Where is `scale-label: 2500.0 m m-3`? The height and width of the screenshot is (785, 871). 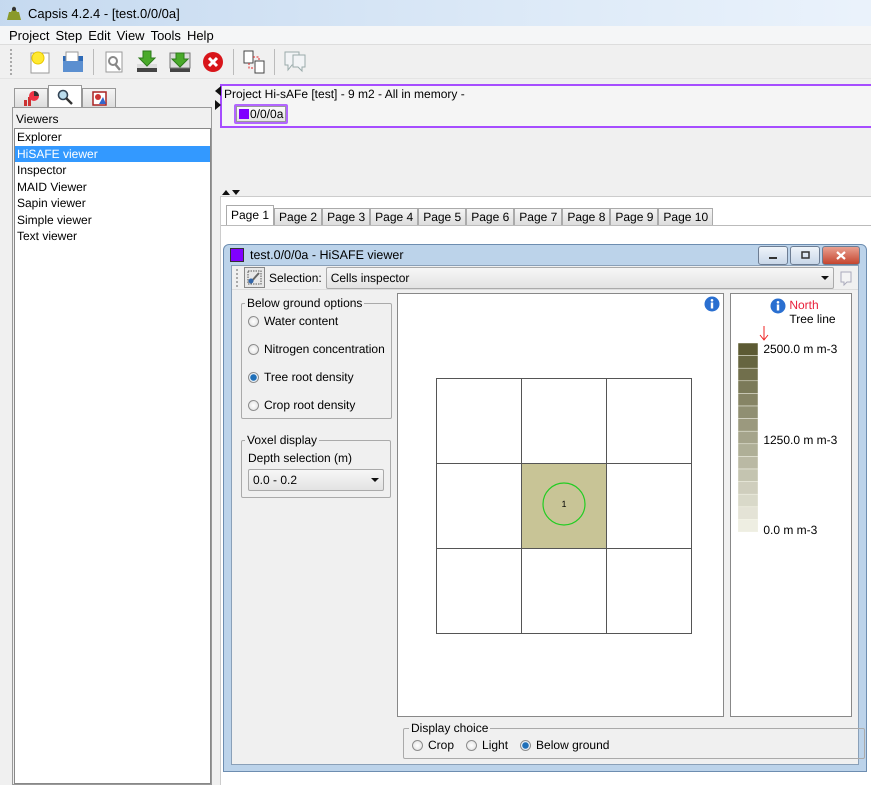
scale-label: 2500.0 m m-3 is located at coordinates (800, 349).